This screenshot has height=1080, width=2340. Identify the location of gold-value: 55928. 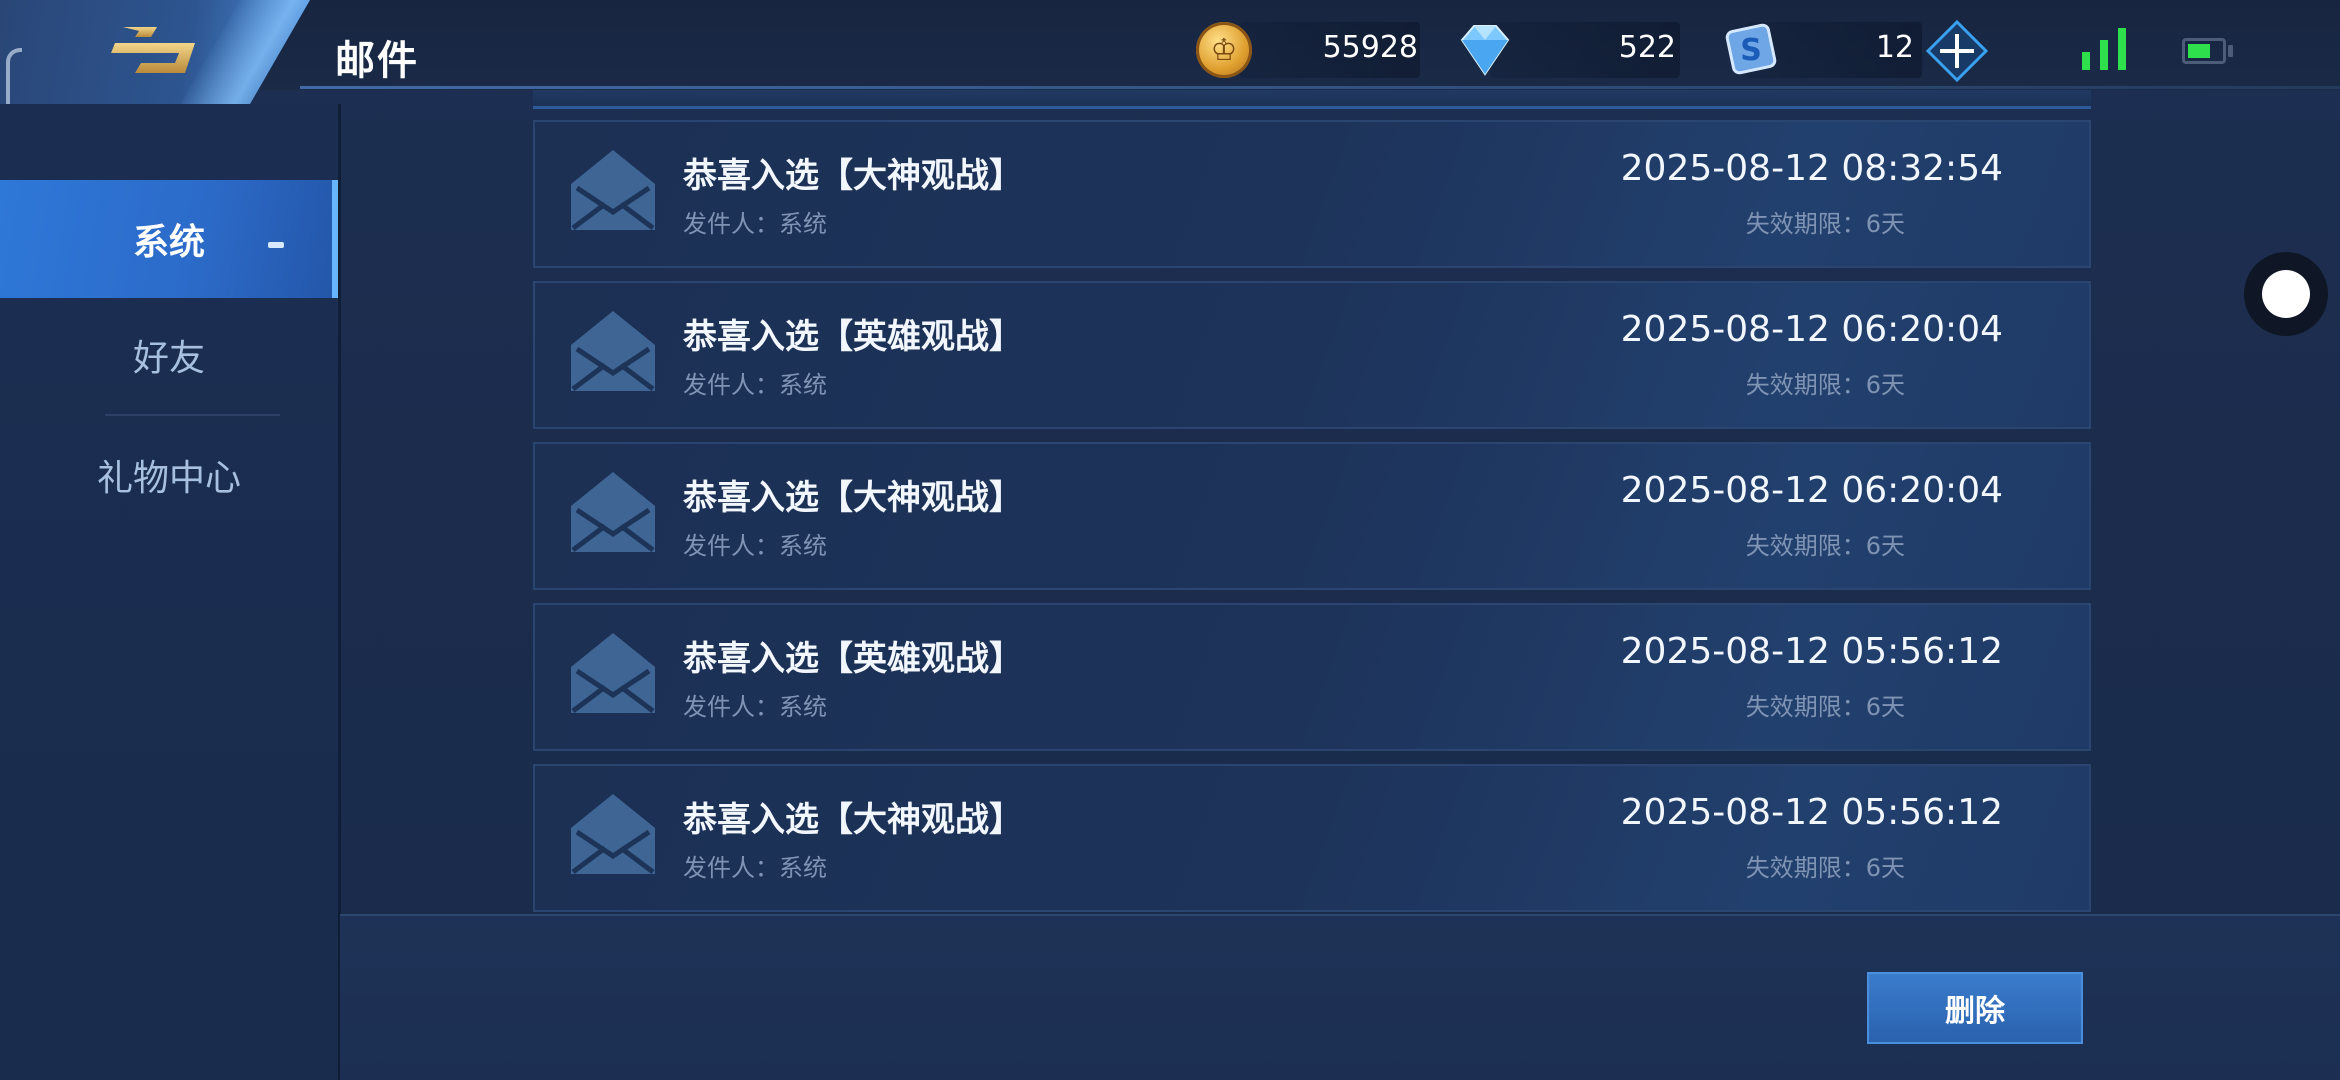
(1370, 47).